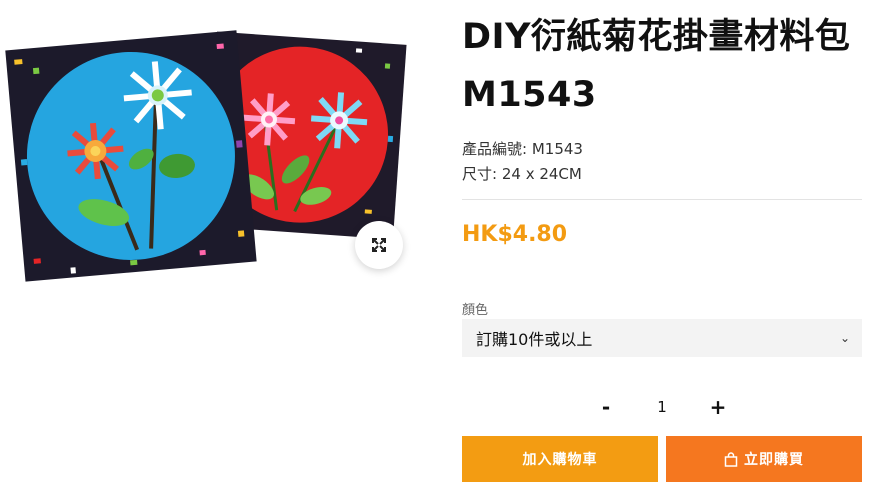  I want to click on sku-label: 產品編號:, so click(495, 149).